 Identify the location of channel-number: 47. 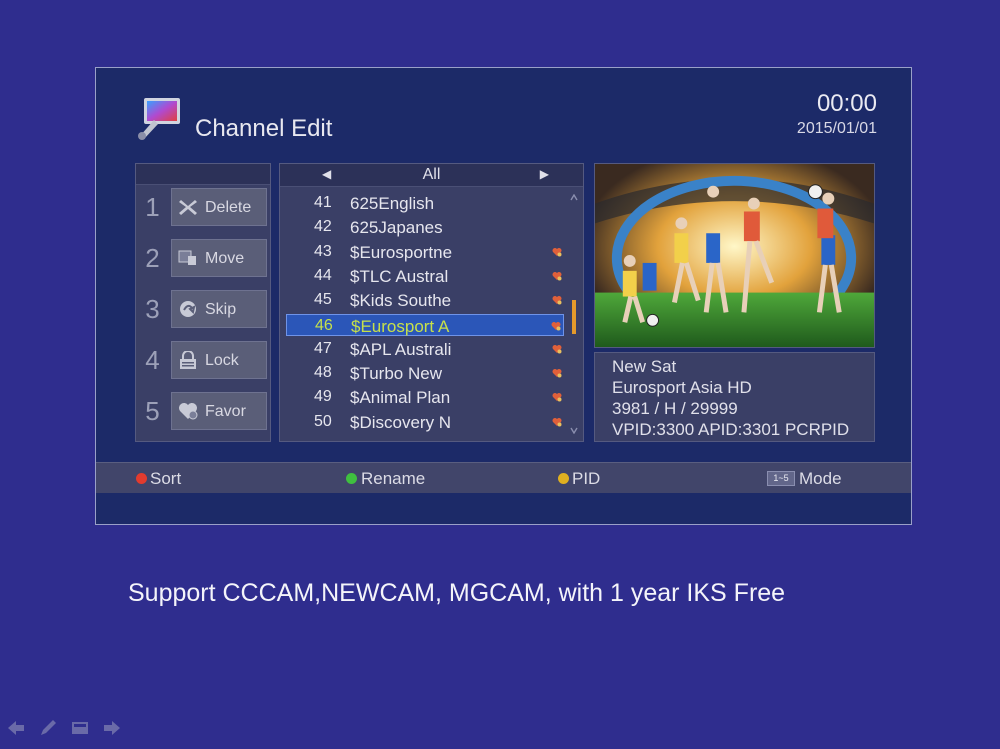
(323, 348).